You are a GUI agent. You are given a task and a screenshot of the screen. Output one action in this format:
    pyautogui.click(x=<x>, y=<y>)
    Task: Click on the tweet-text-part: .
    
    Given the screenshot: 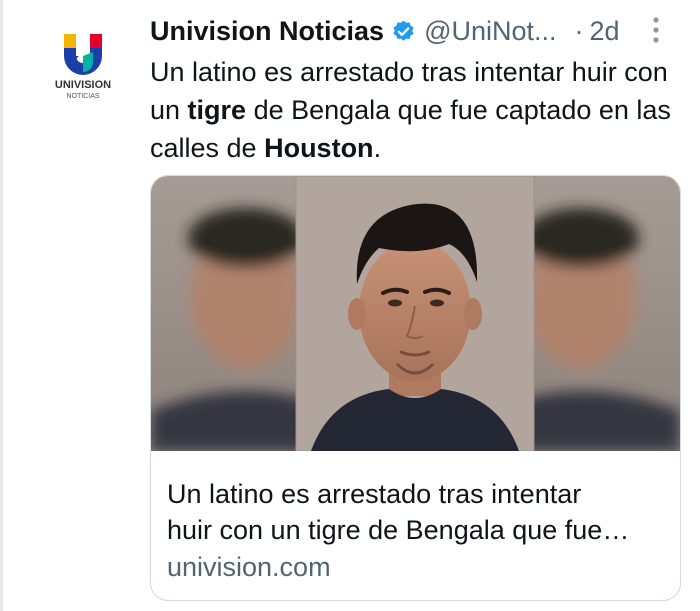 What is the action you would take?
    pyautogui.click(x=377, y=148)
    